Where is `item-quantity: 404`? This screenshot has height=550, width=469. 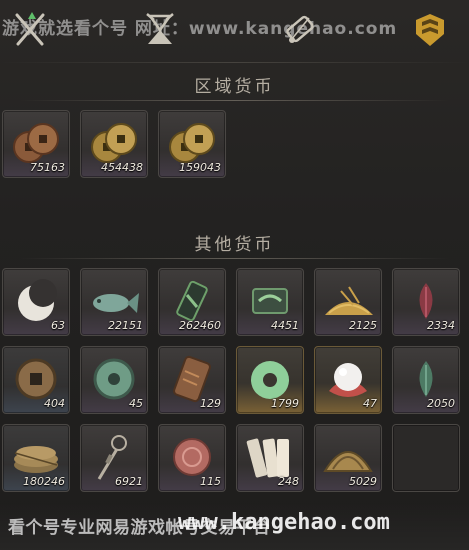
item-quantity: 404 is located at coordinates (54, 403).